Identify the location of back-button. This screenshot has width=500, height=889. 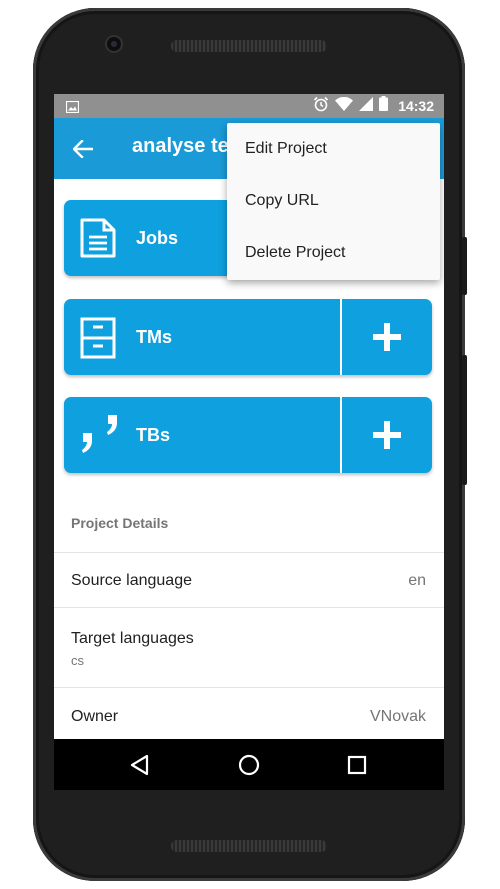
(83, 149).